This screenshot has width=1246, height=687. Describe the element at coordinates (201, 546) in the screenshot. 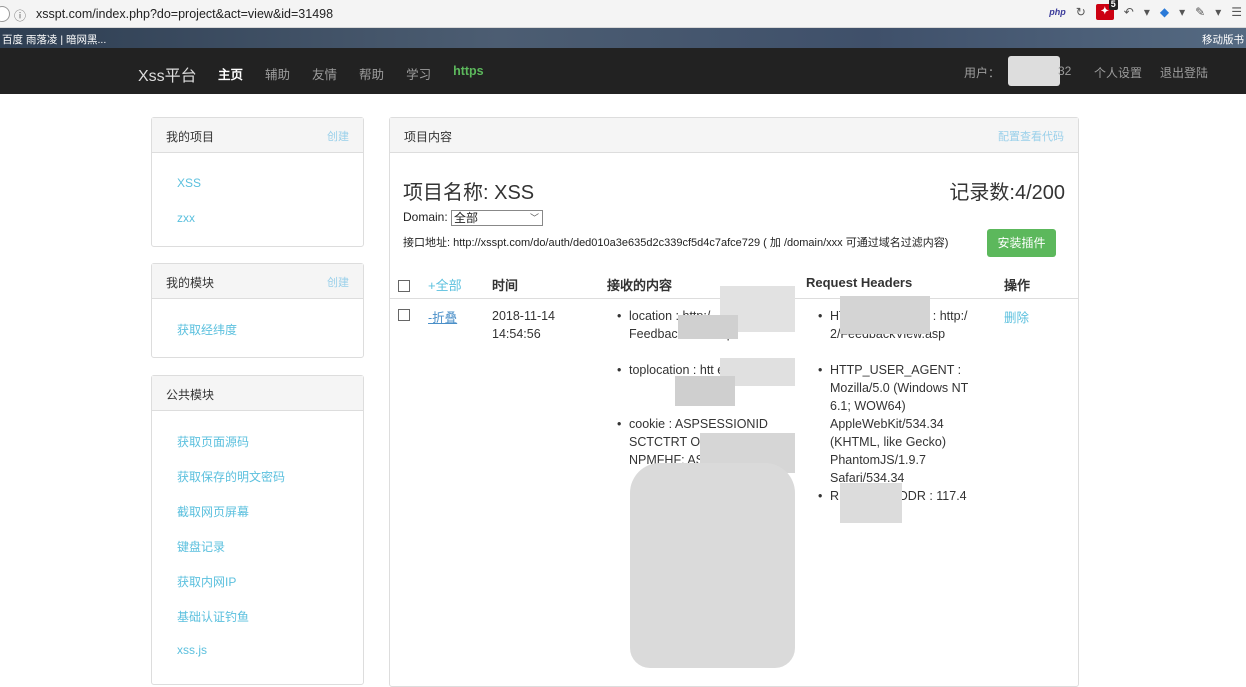

I see `public-module-link: 键盘记录` at that location.